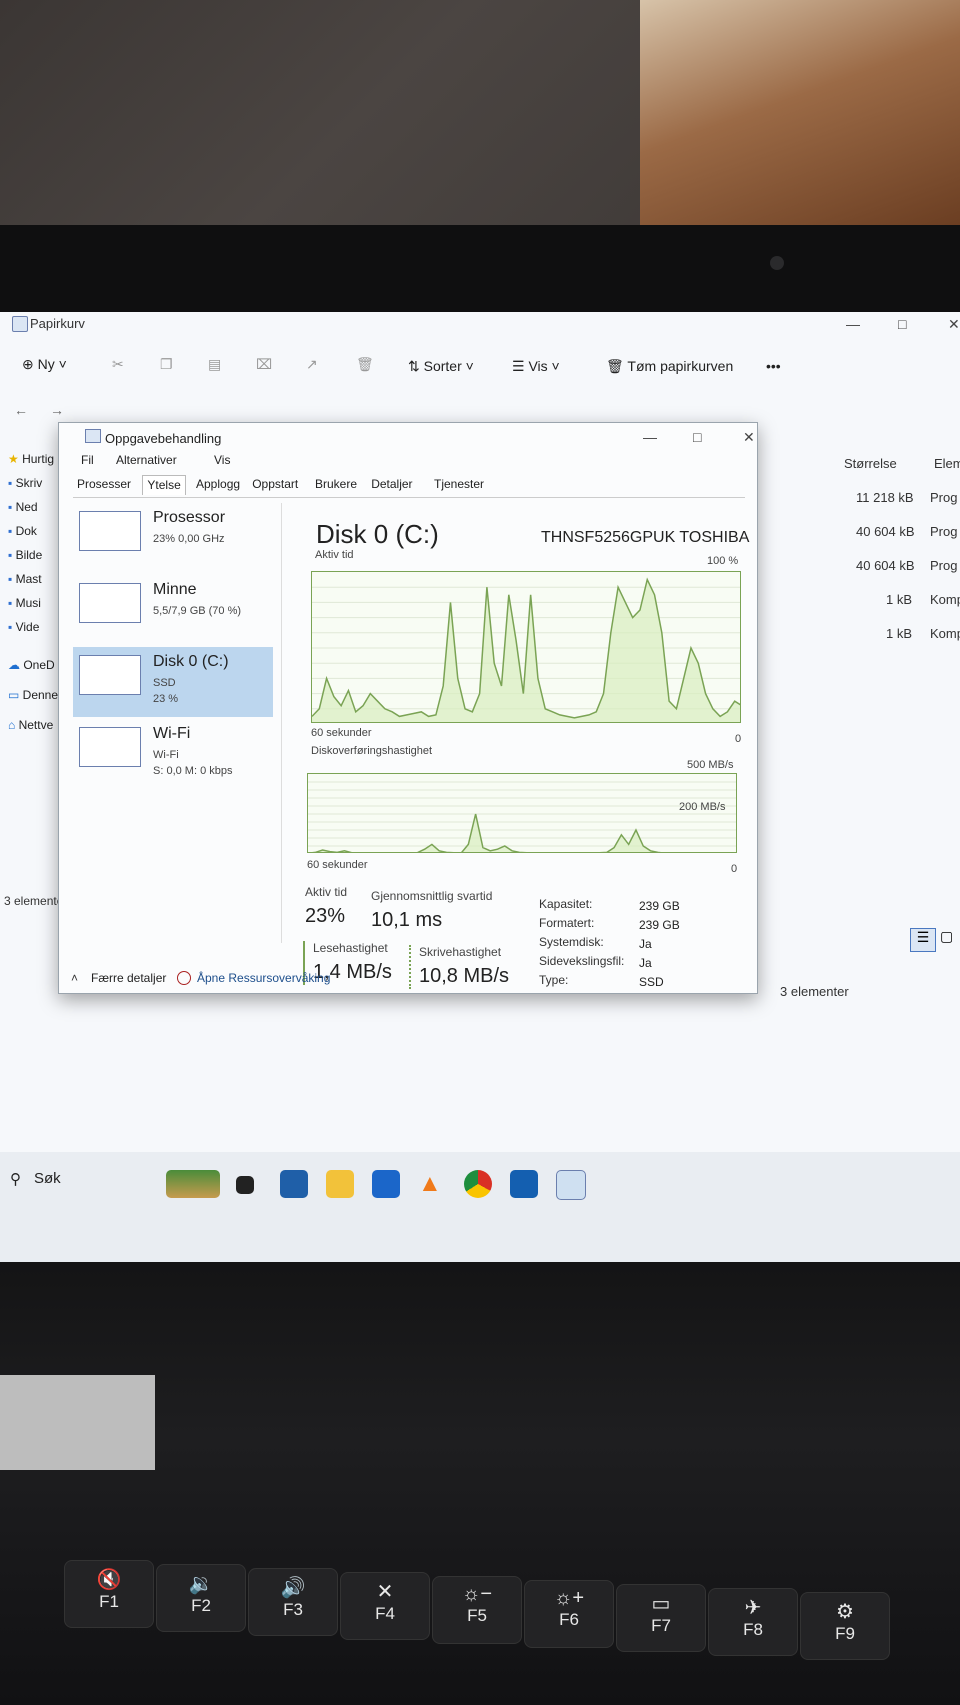  Describe the element at coordinates (172, 733) in the screenshot. I see `resource-name: Wi-Fi` at that location.